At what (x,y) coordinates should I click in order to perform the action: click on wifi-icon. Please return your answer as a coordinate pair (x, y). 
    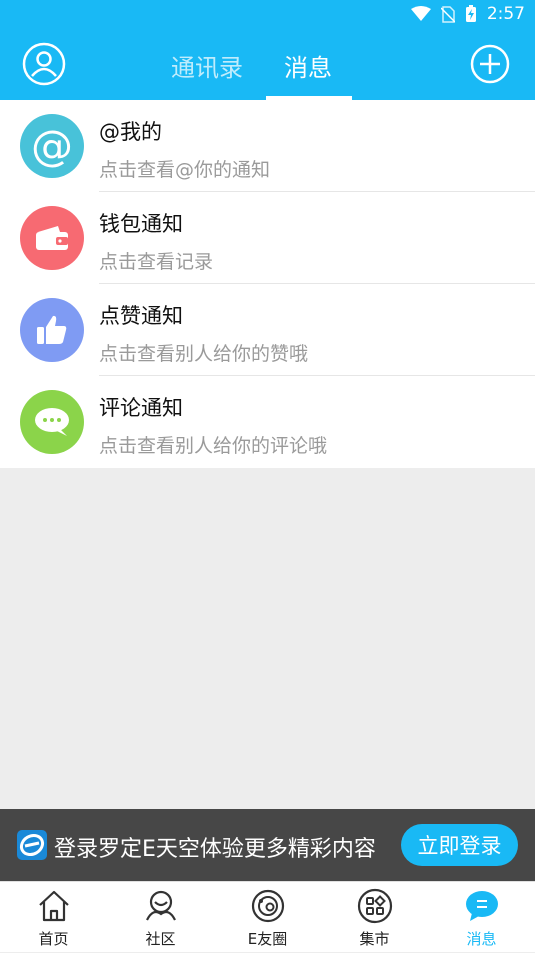
    Looking at the image, I should click on (420, 13).